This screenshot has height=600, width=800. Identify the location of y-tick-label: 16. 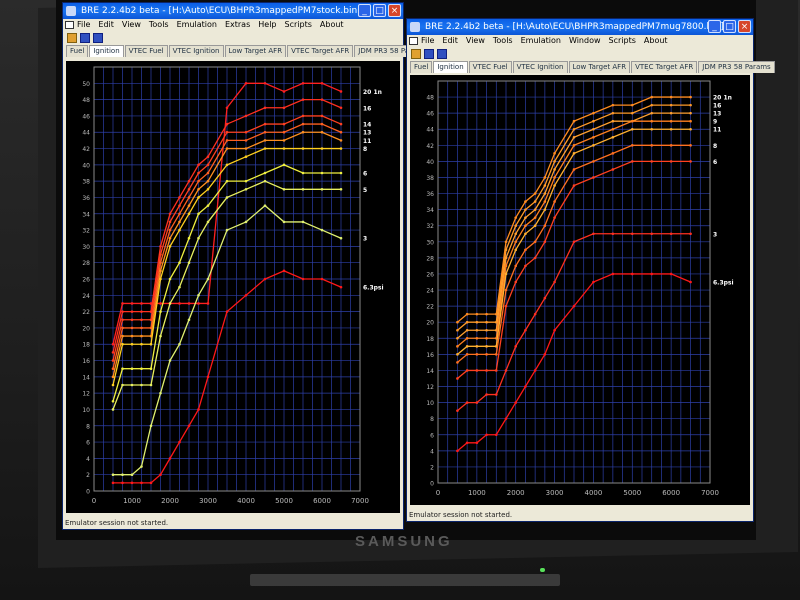
(86, 361).